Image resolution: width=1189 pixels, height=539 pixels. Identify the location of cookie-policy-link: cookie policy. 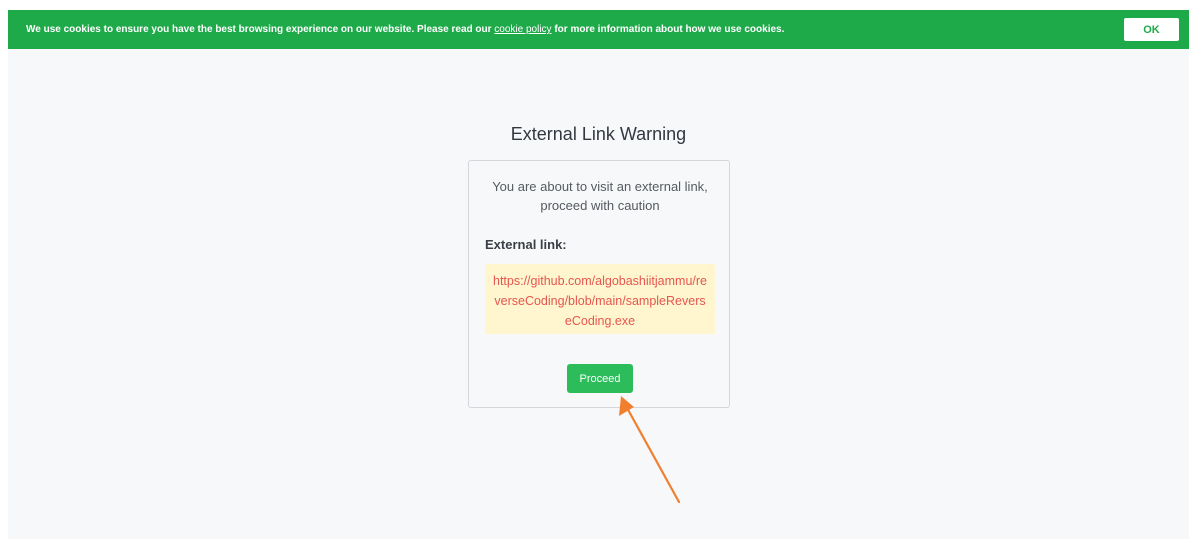
(522, 29).